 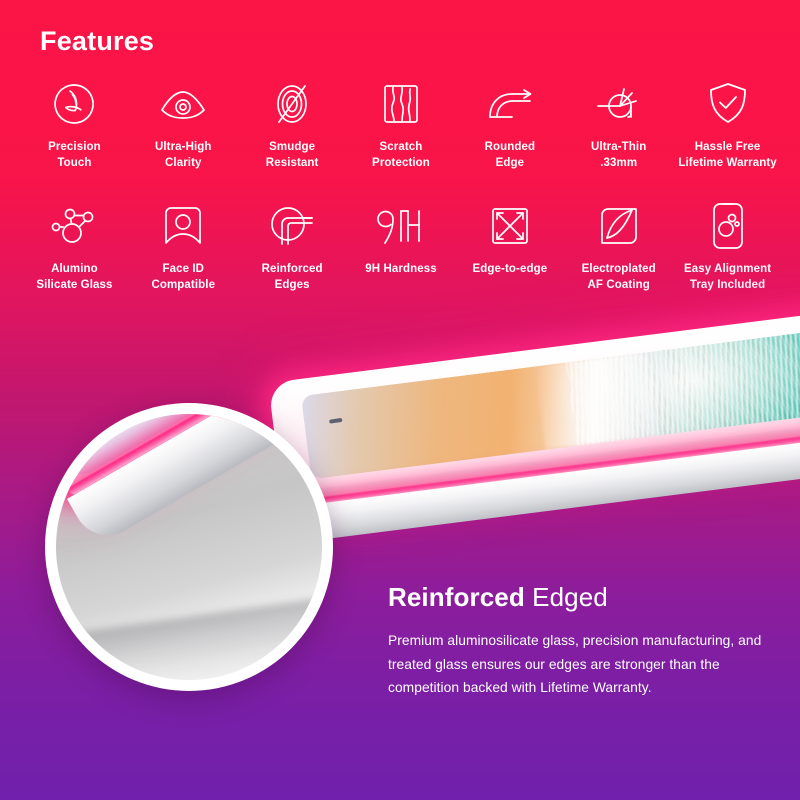 What do you see at coordinates (566, 597) in the screenshot?
I see `copy-title-light: Edged` at bounding box center [566, 597].